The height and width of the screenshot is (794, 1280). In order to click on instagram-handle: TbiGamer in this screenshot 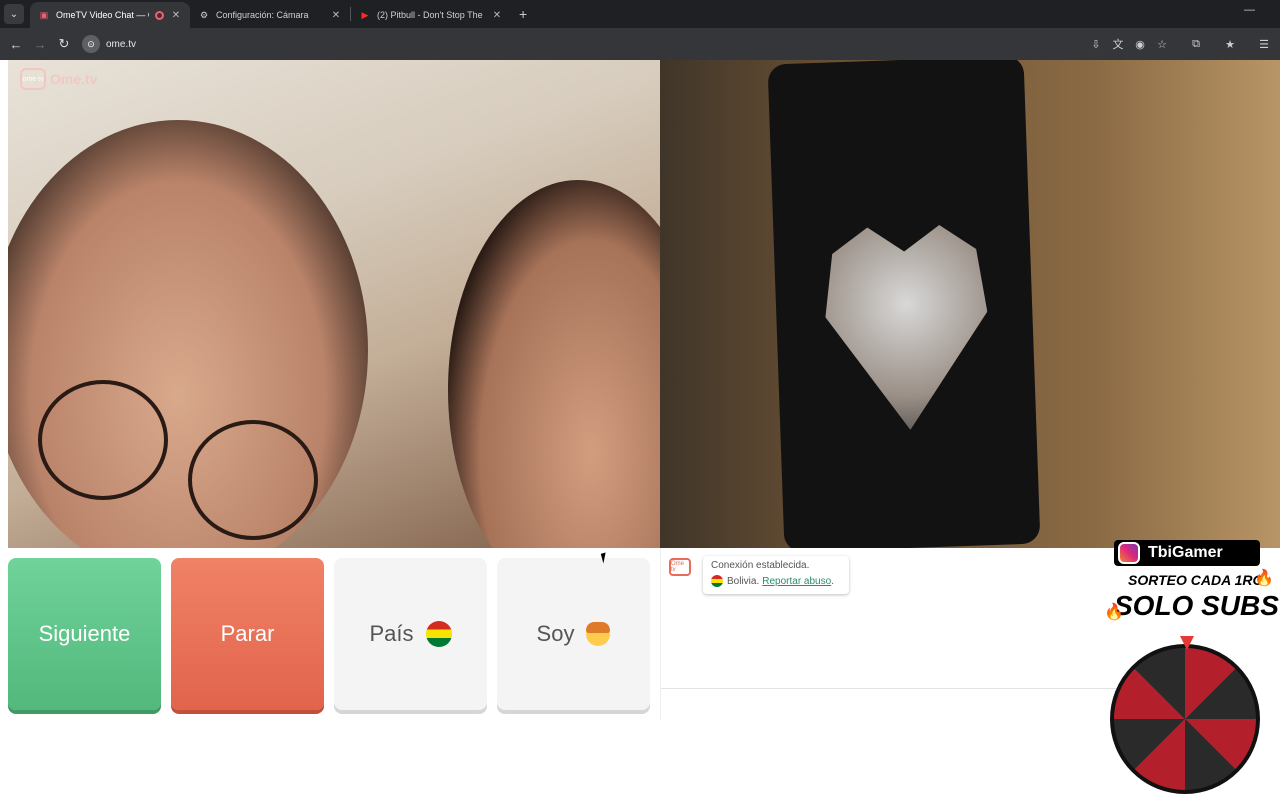, I will do `click(1185, 552)`.